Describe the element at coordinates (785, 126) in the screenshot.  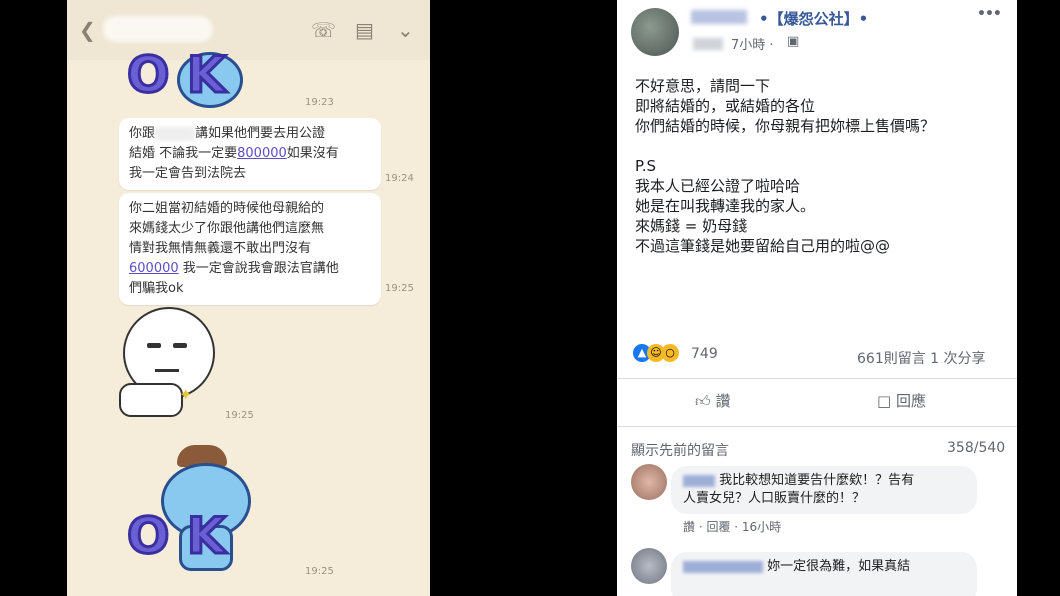
I see `post-line: 你們結婚的時候，你母親有把妳標上售價嗎？` at that location.